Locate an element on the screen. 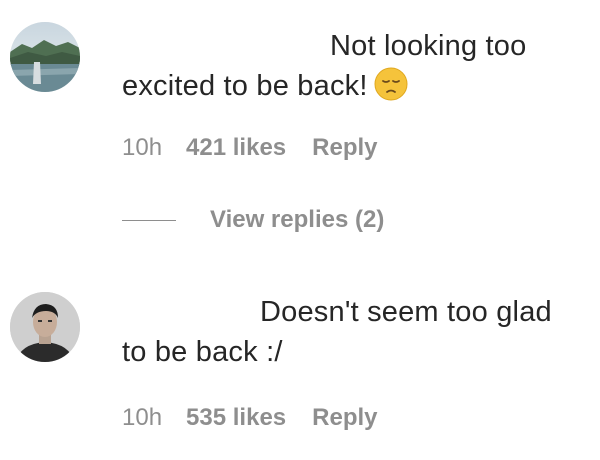  likes-count: 421 likes is located at coordinates (236, 148).